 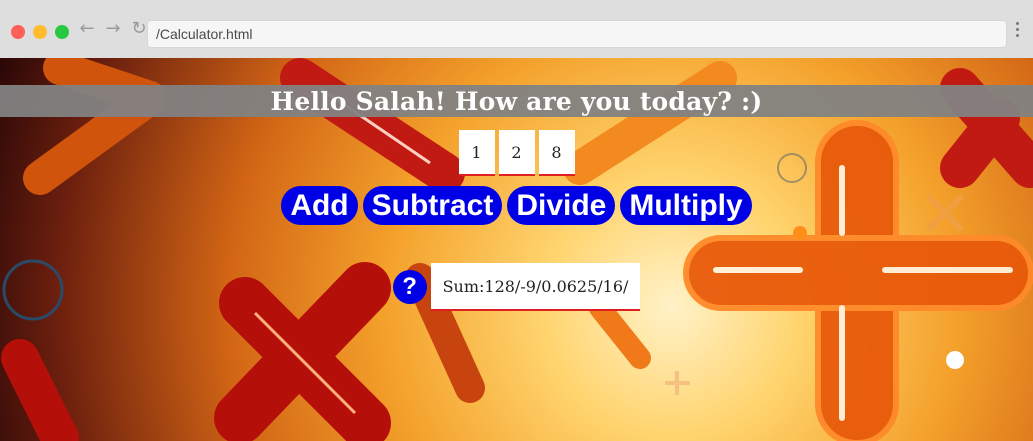 I want to click on browser-chrome: ← → ↻ /Calculator.html, so click(x=516, y=29).